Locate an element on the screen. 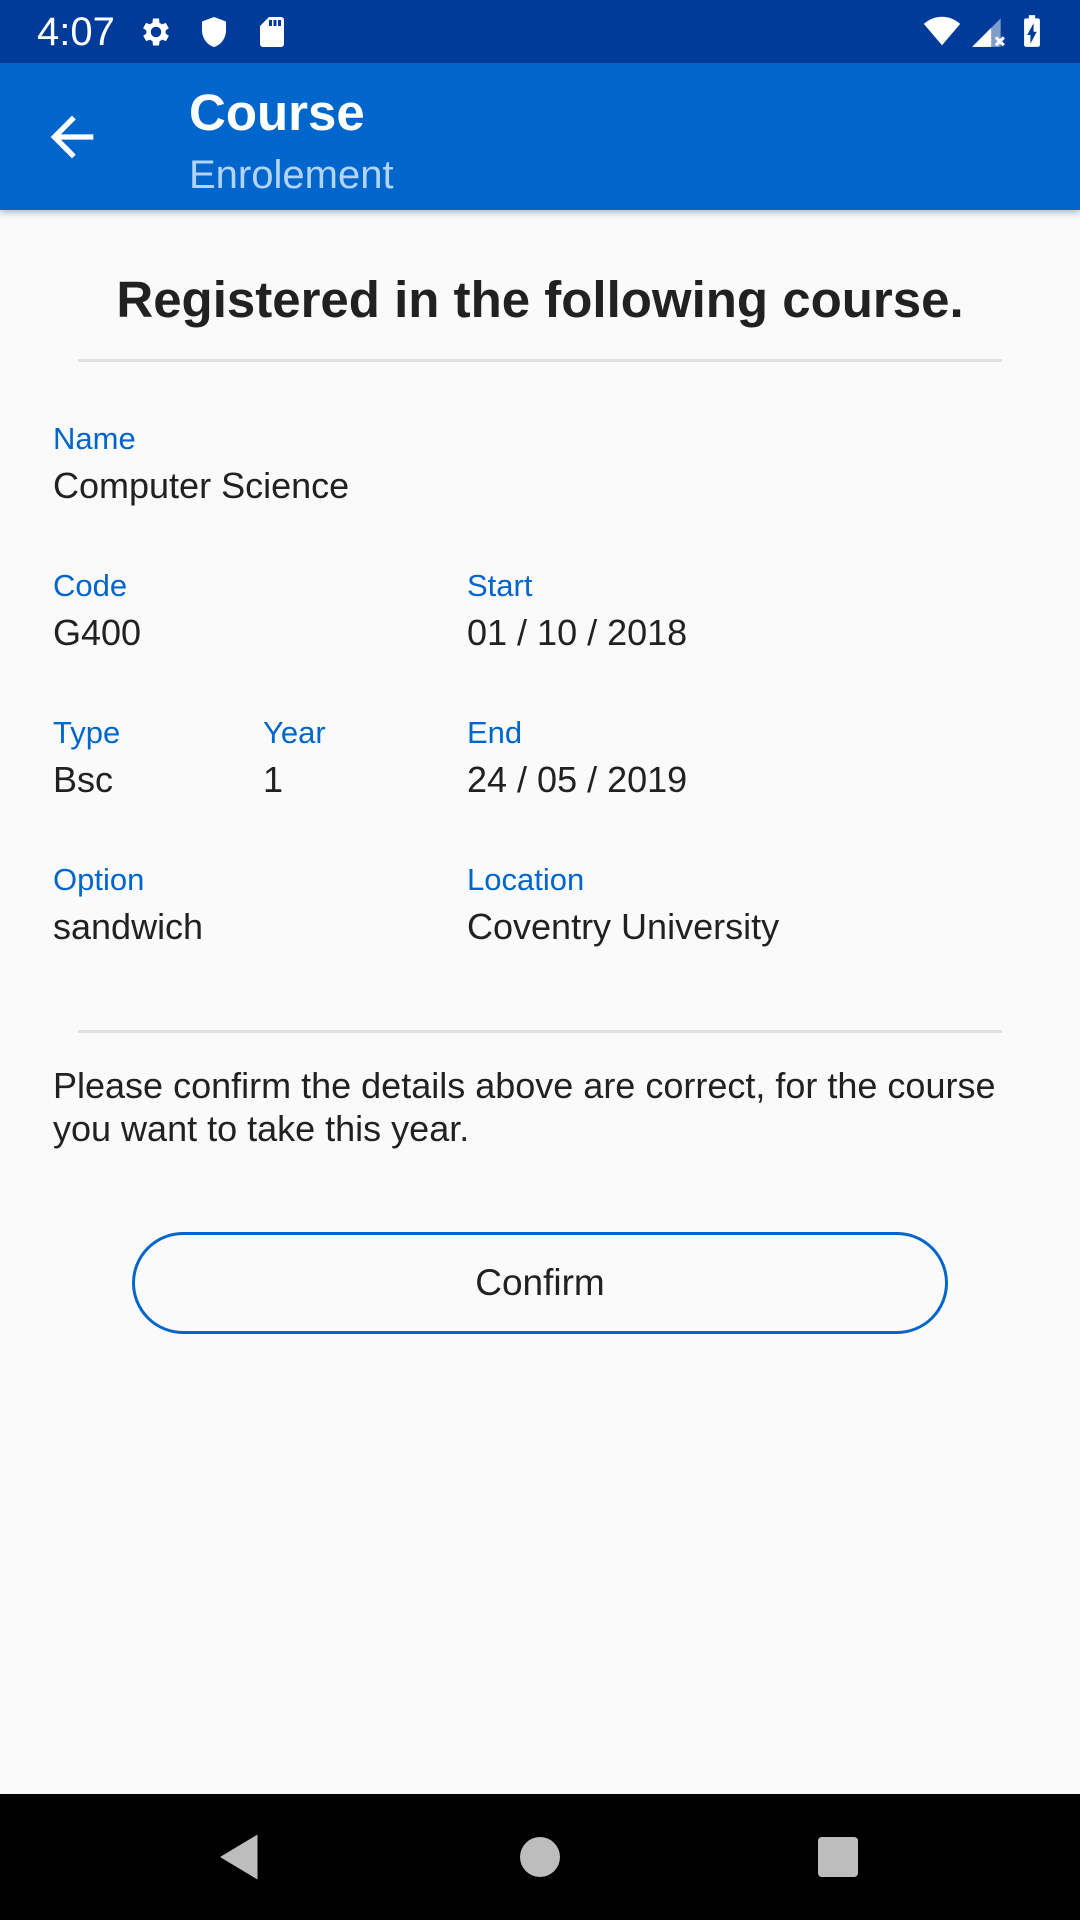  name-value: Computer Science is located at coordinates (201, 485).